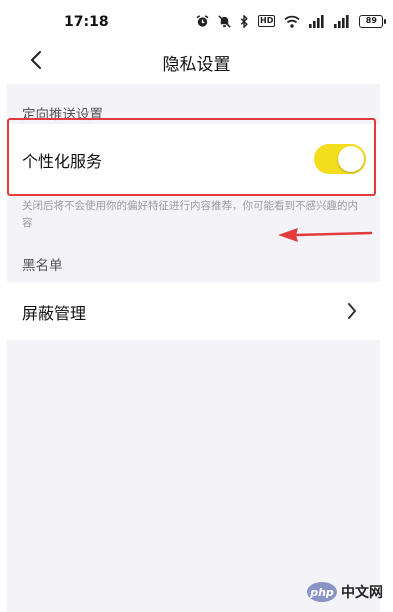 This screenshot has height=612, width=393. Describe the element at coordinates (224, 21) in the screenshot. I see `mute-icon` at that location.